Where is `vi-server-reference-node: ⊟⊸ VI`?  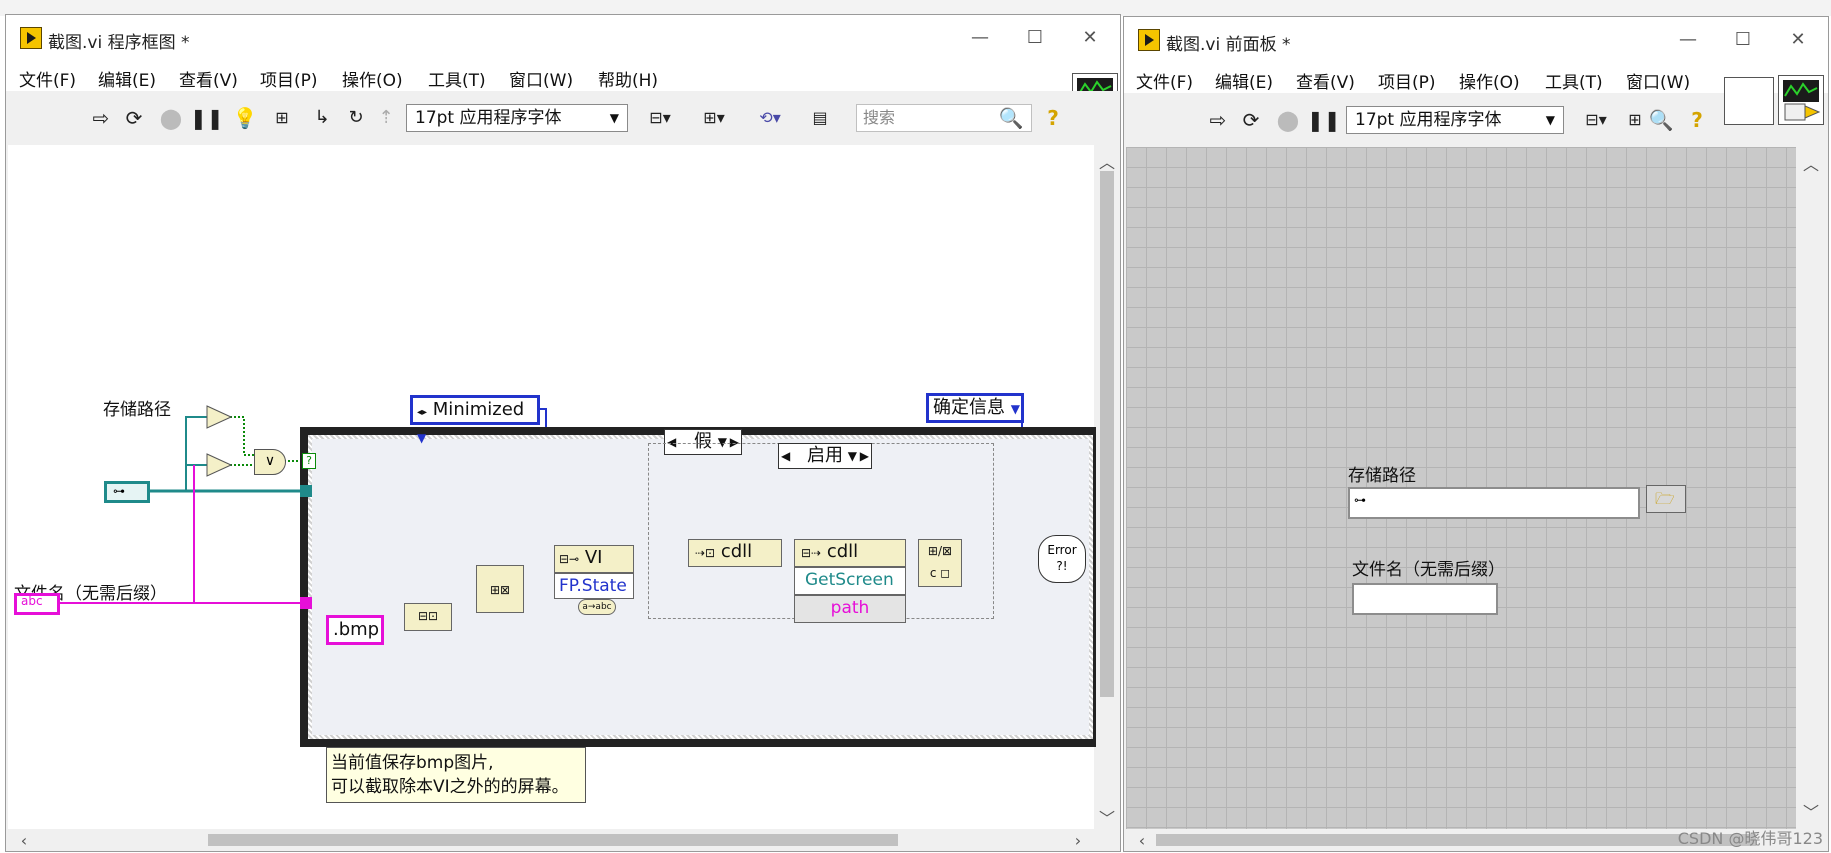 vi-server-reference-node: ⊟⊸ VI is located at coordinates (594, 559).